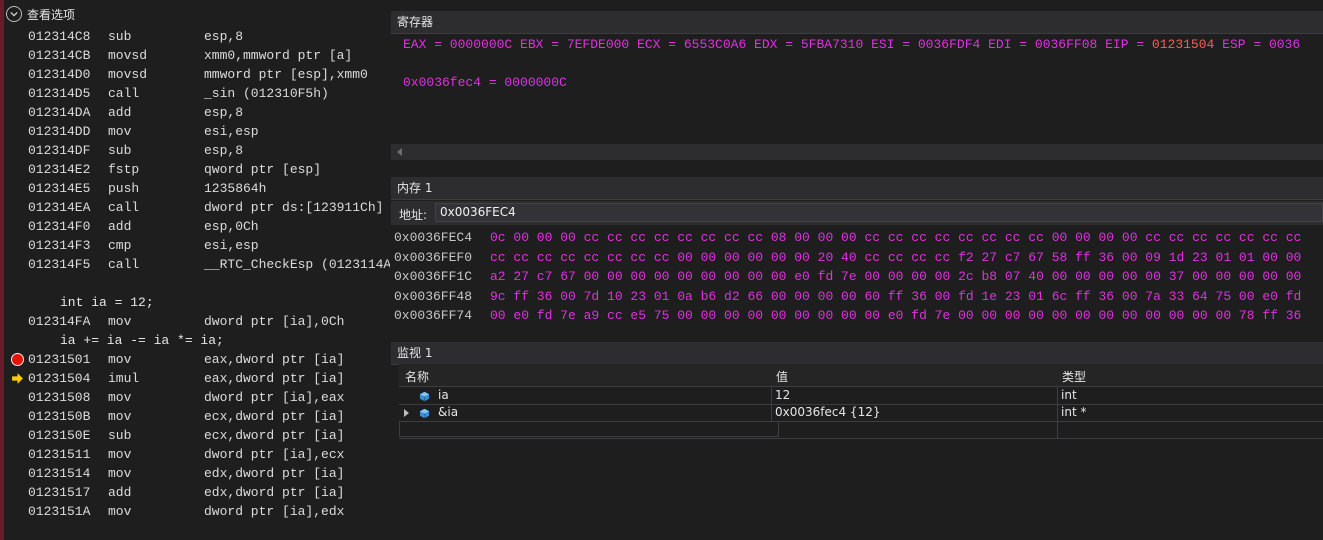 This screenshot has height=540, width=1323. What do you see at coordinates (40, 14) in the screenshot?
I see `view-options-toggle: 查看选项` at bounding box center [40, 14].